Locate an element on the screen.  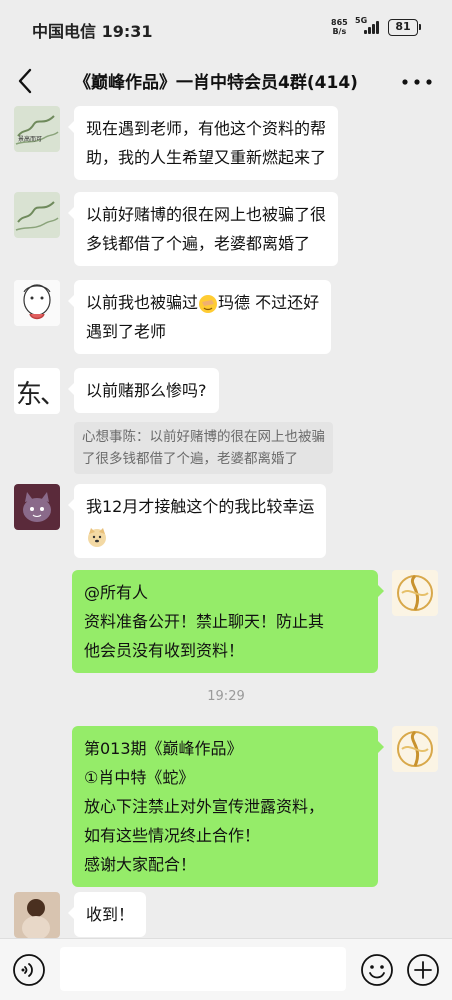
message-text: 遇到了老师 is located at coordinates (126, 331).